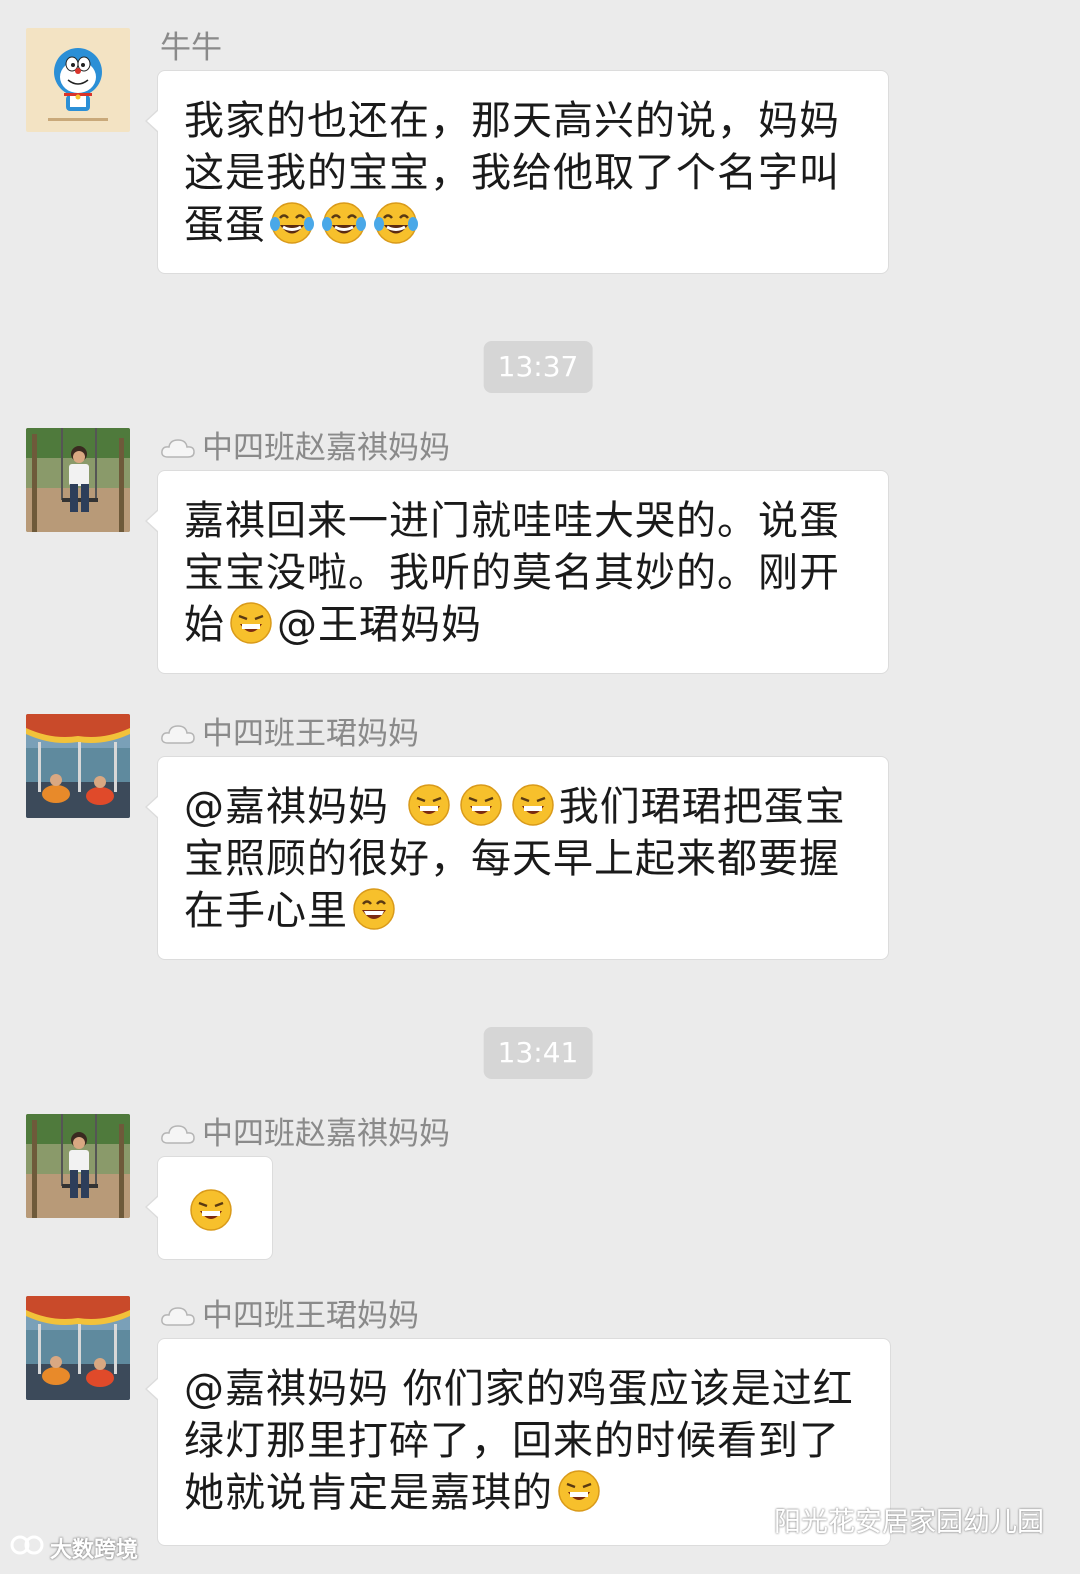 Image resolution: width=1080 pixels, height=1574 pixels. What do you see at coordinates (379, 625) in the screenshot?
I see `mention-text: @王珺妈妈` at bounding box center [379, 625].